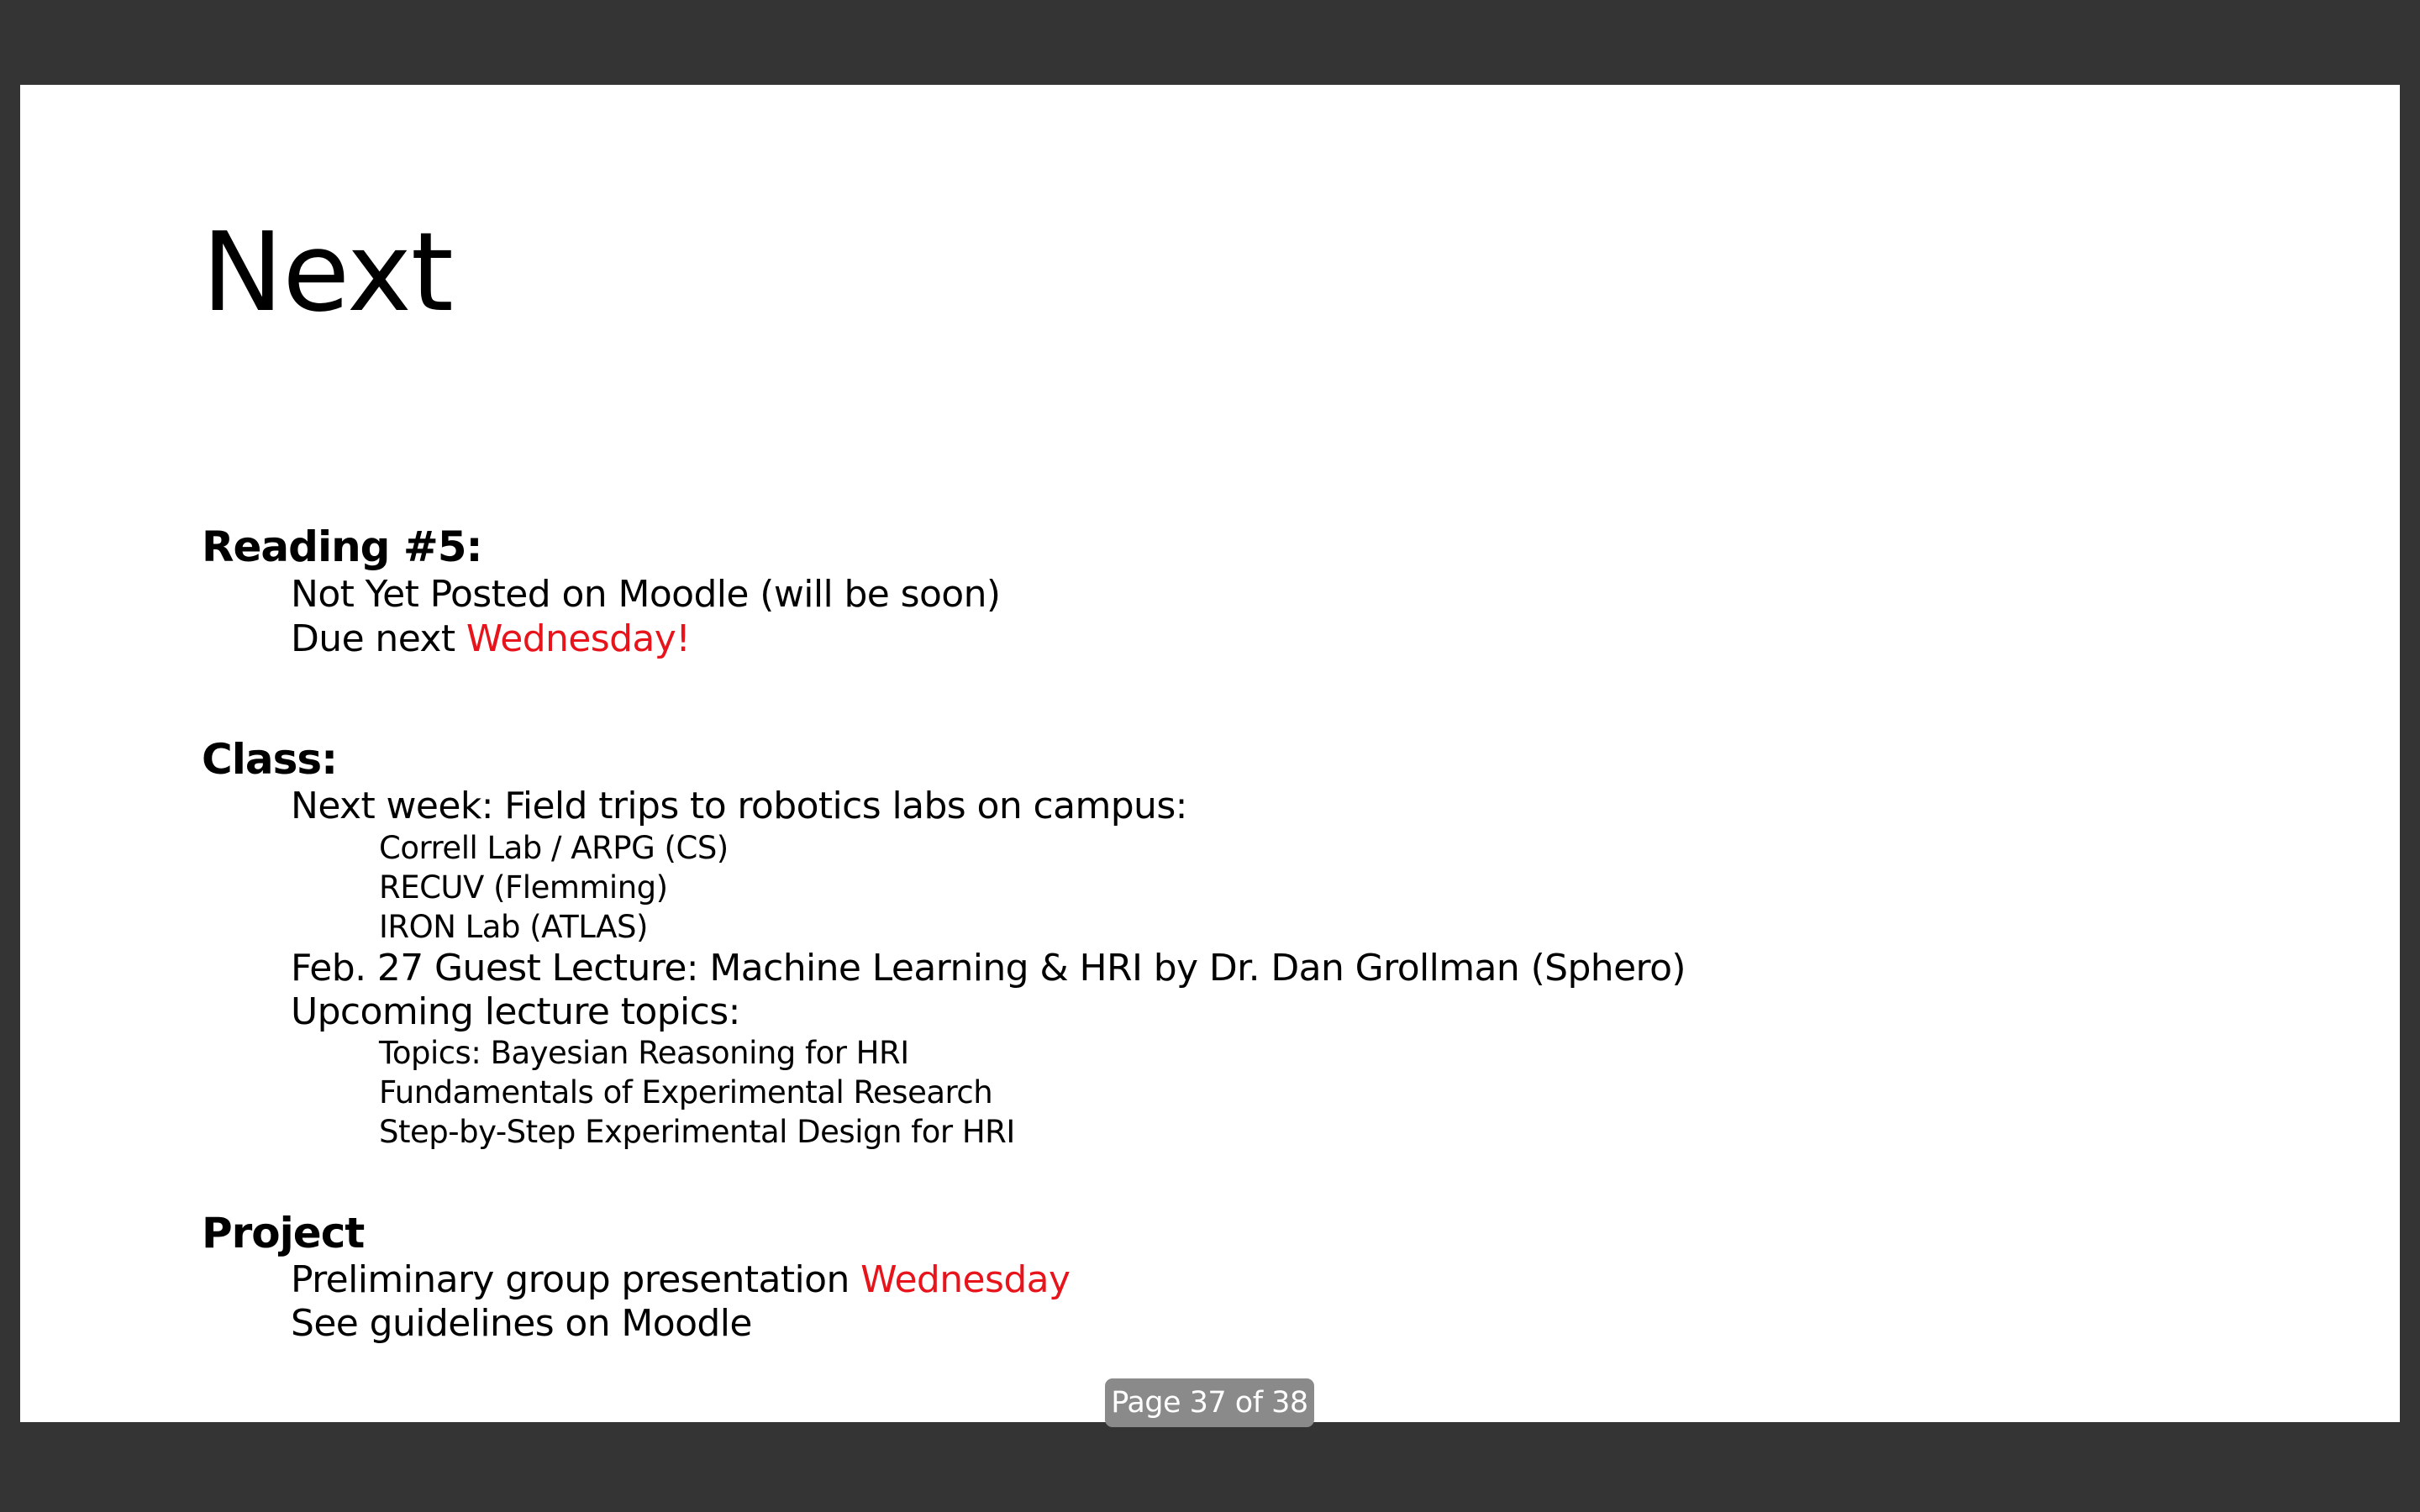 This screenshot has width=2420, height=1512. What do you see at coordinates (1209, 1402) in the screenshot?
I see `page-indicator: Page 37 of 38` at bounding box center [1209, 1402].